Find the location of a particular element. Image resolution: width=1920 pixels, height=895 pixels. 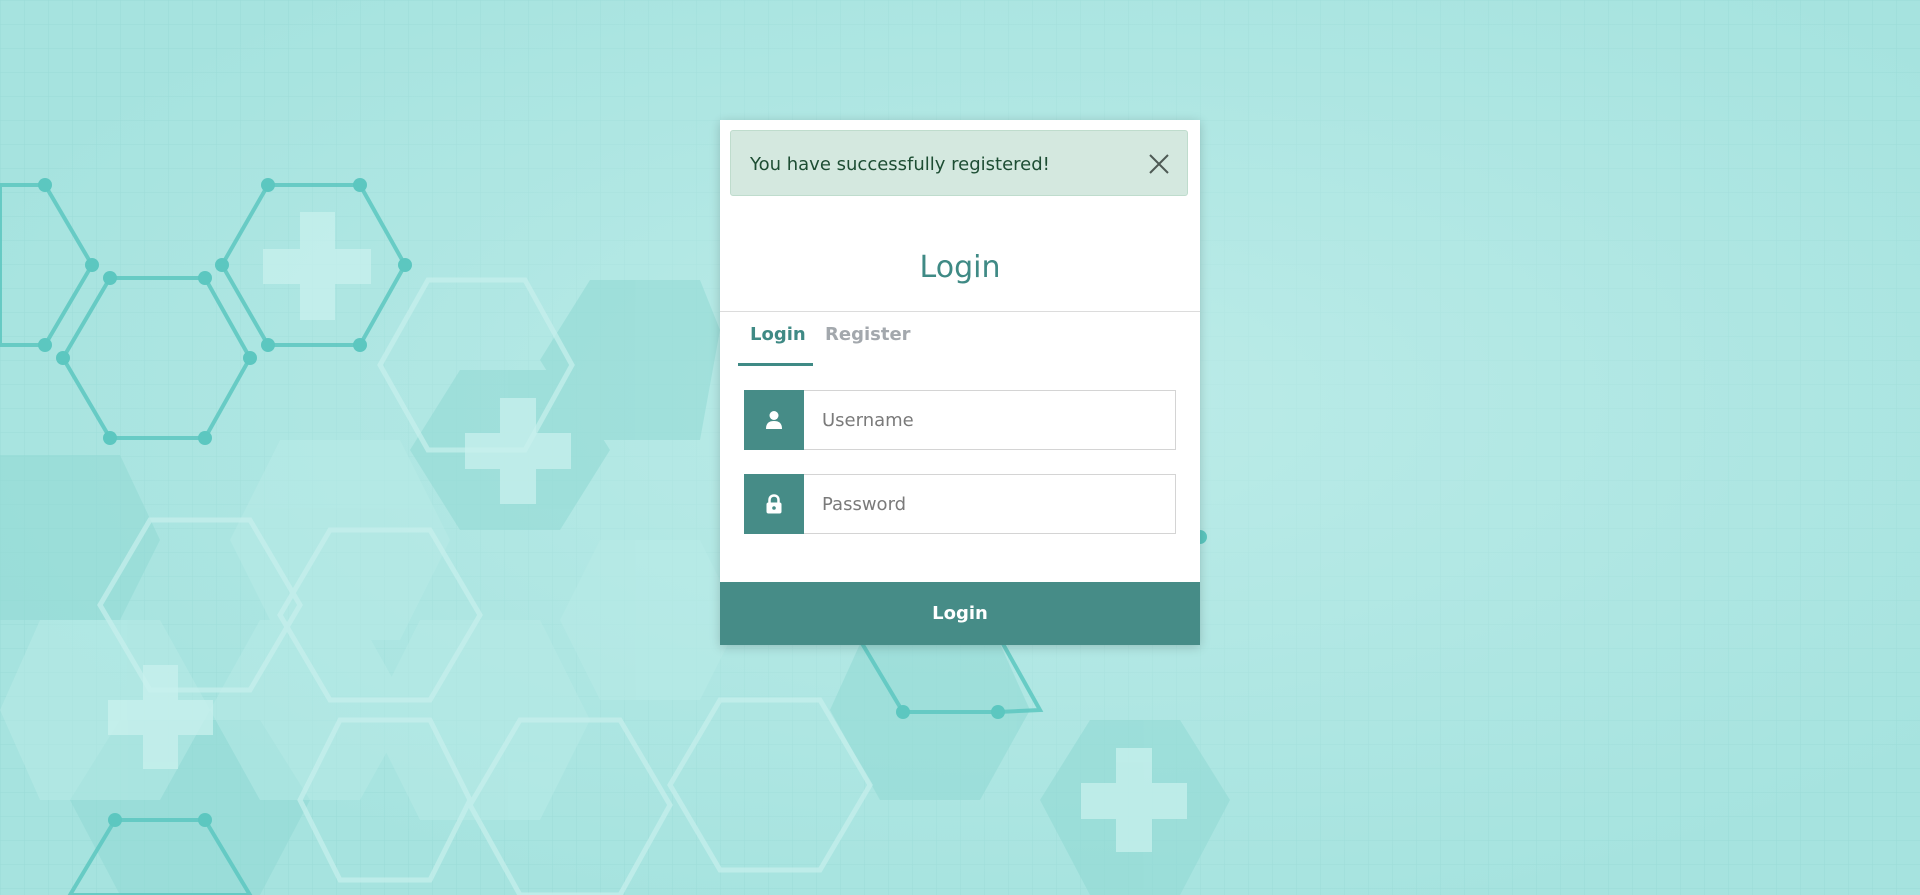

tab-login: Login is located at coordinates (778, 334).